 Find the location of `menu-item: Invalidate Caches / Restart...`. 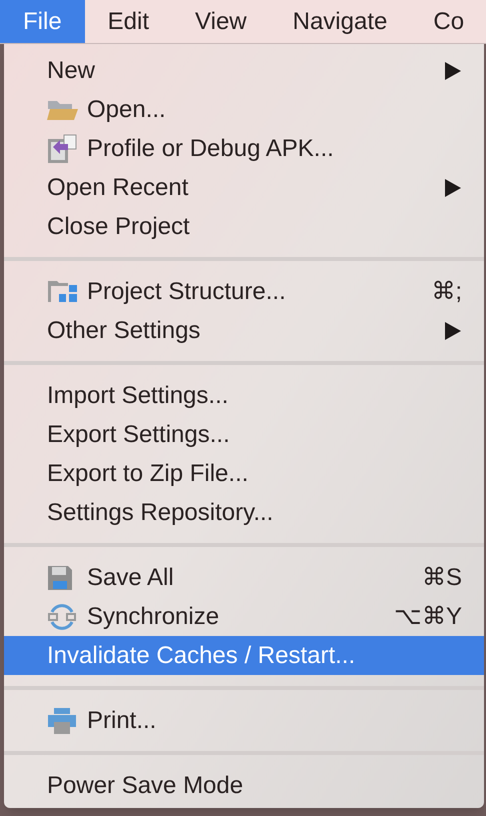

menu-item: Invalidate Caches / Restart... is located at coordinates (244, 655).